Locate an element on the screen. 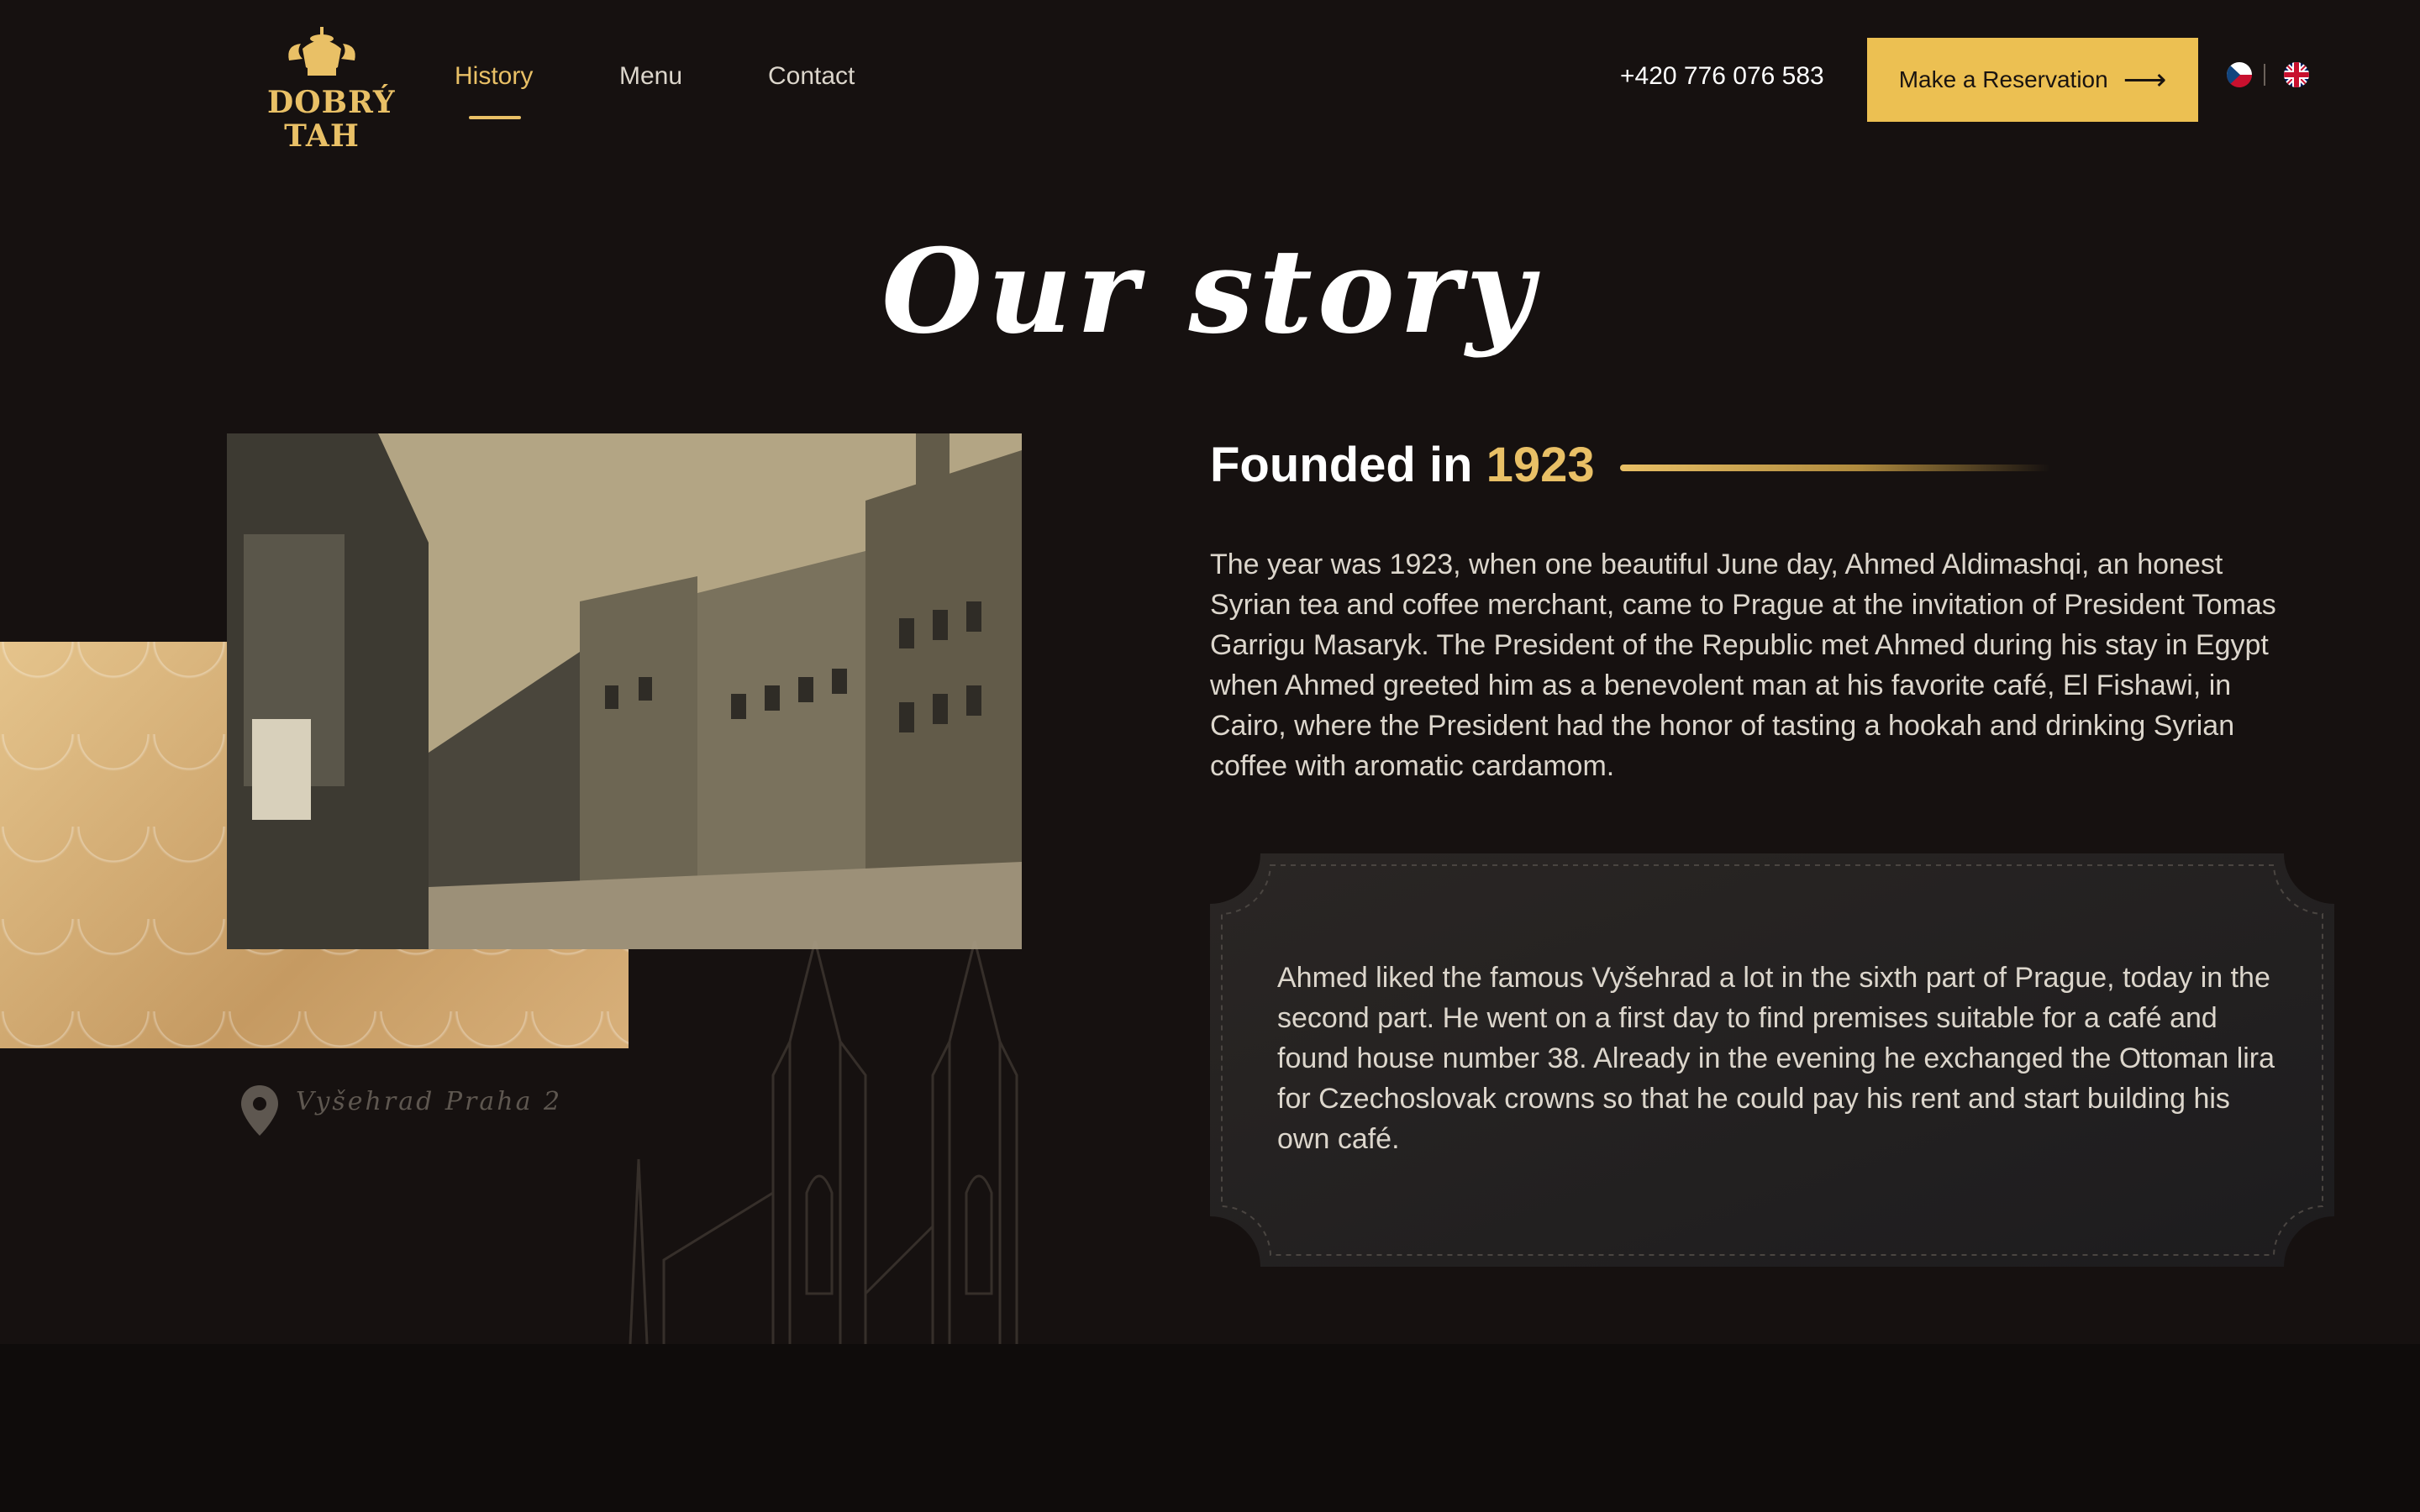 The width and height of the screenshot is (2420, 1512). logo-line-2: TAH is located at coordinates (322, 136).